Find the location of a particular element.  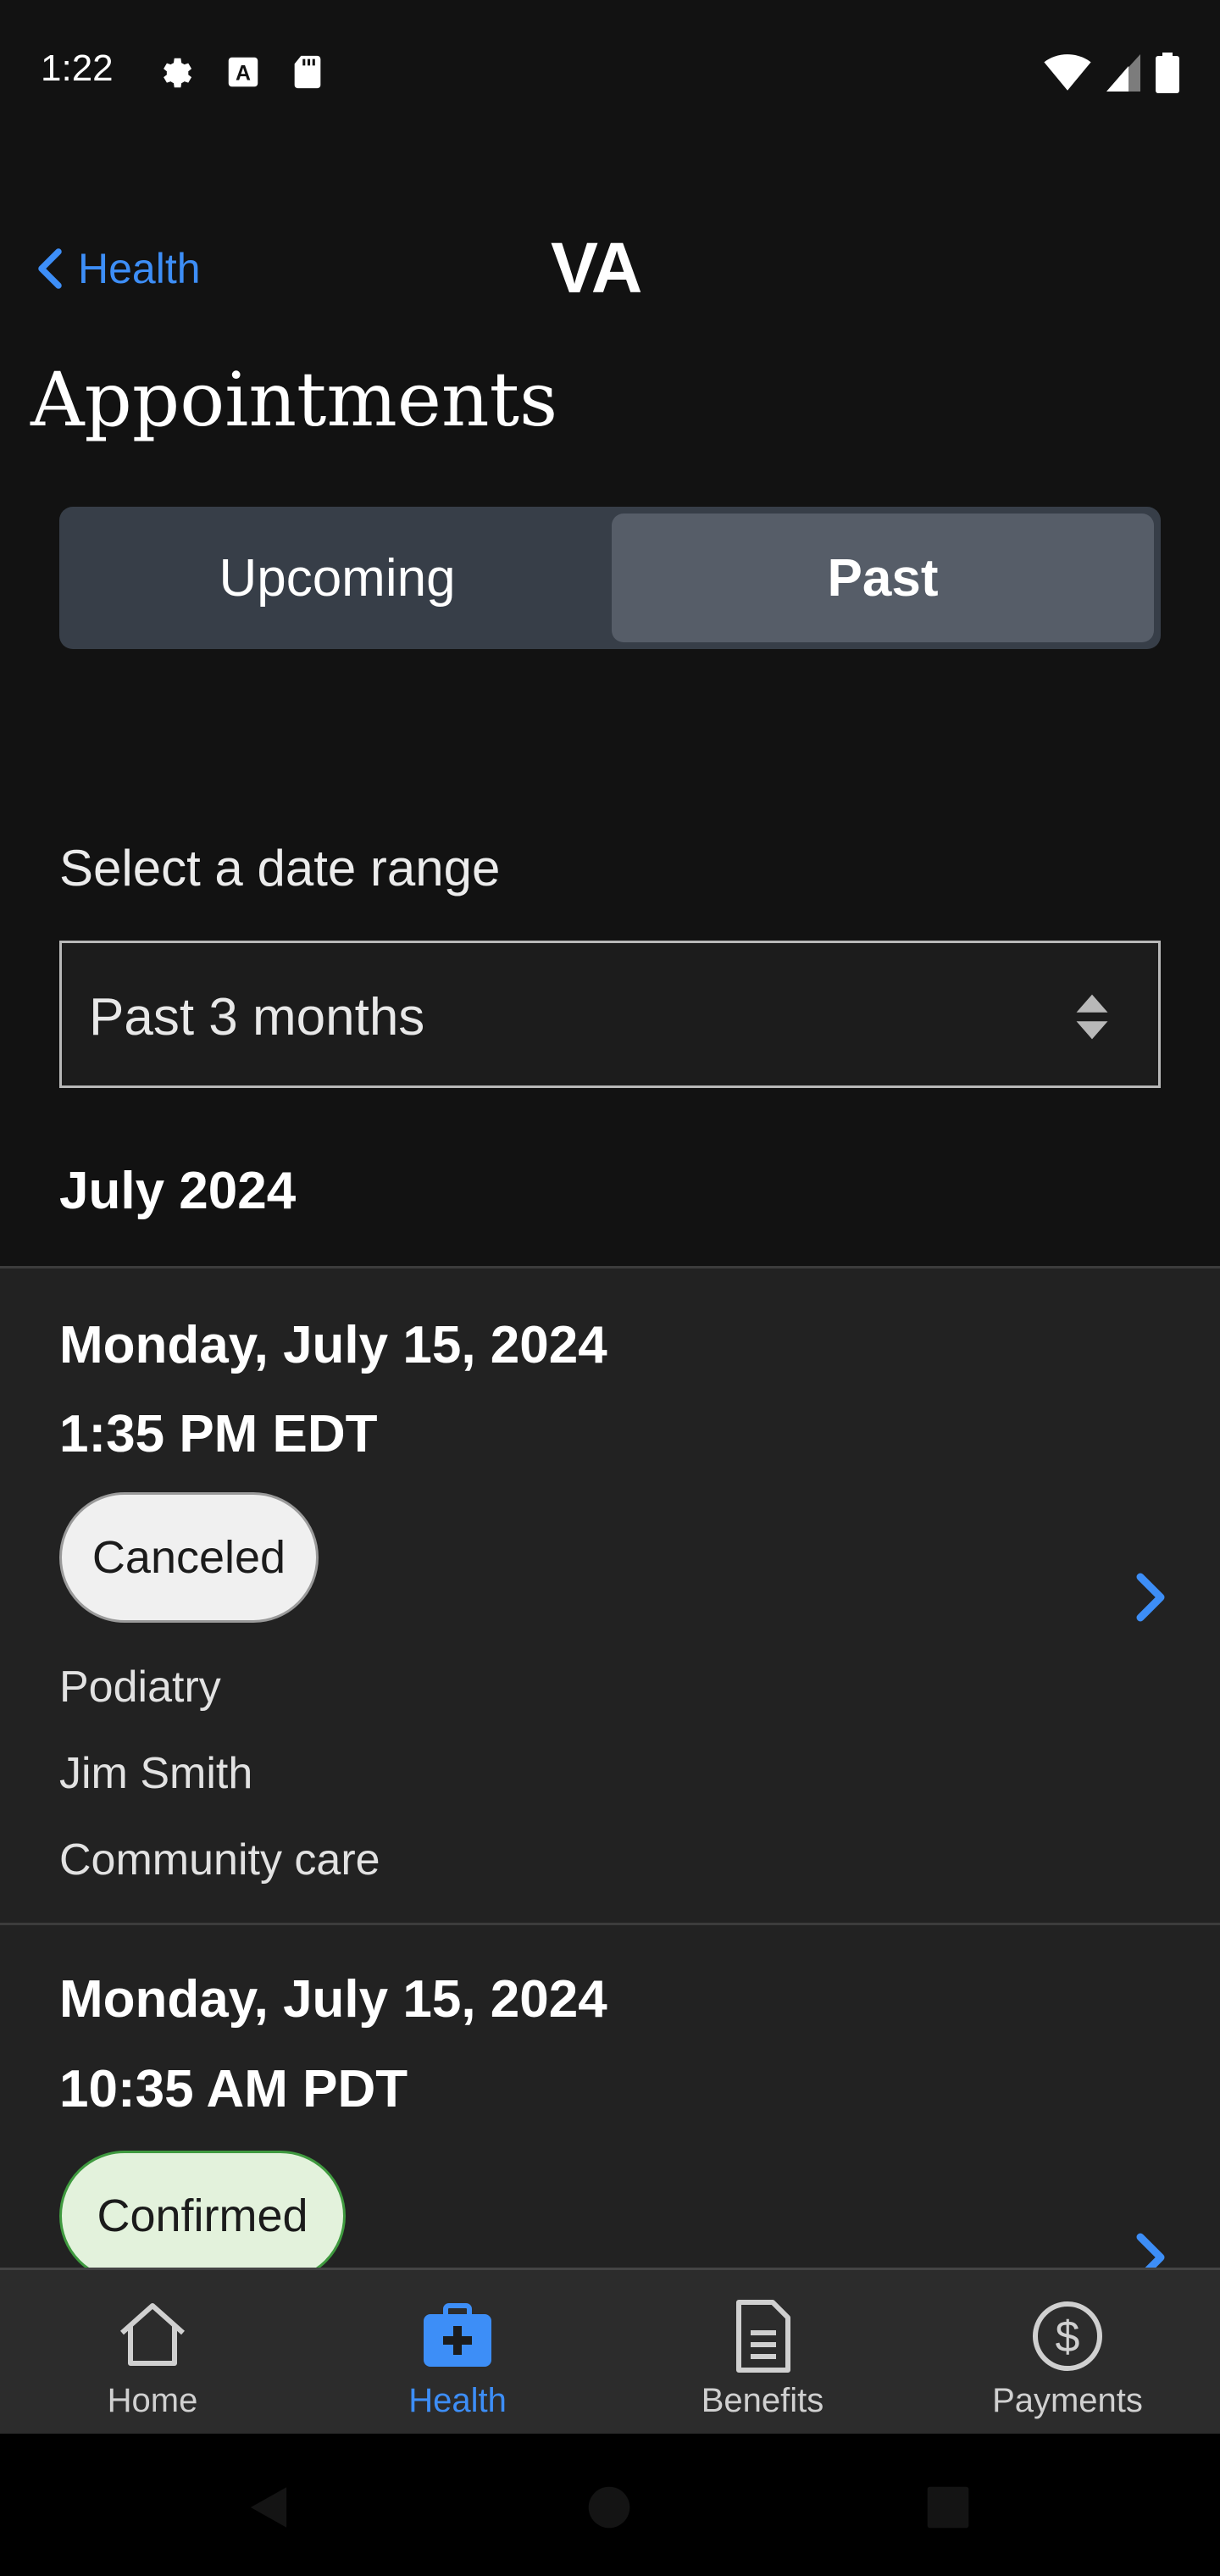

date-range-select: Past 3 months is located at coordinates (610, 1014).